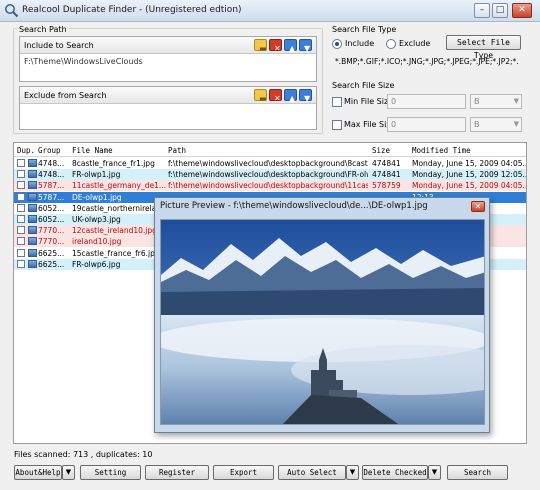  I want to click on export-button: Export, so click(243, 472).